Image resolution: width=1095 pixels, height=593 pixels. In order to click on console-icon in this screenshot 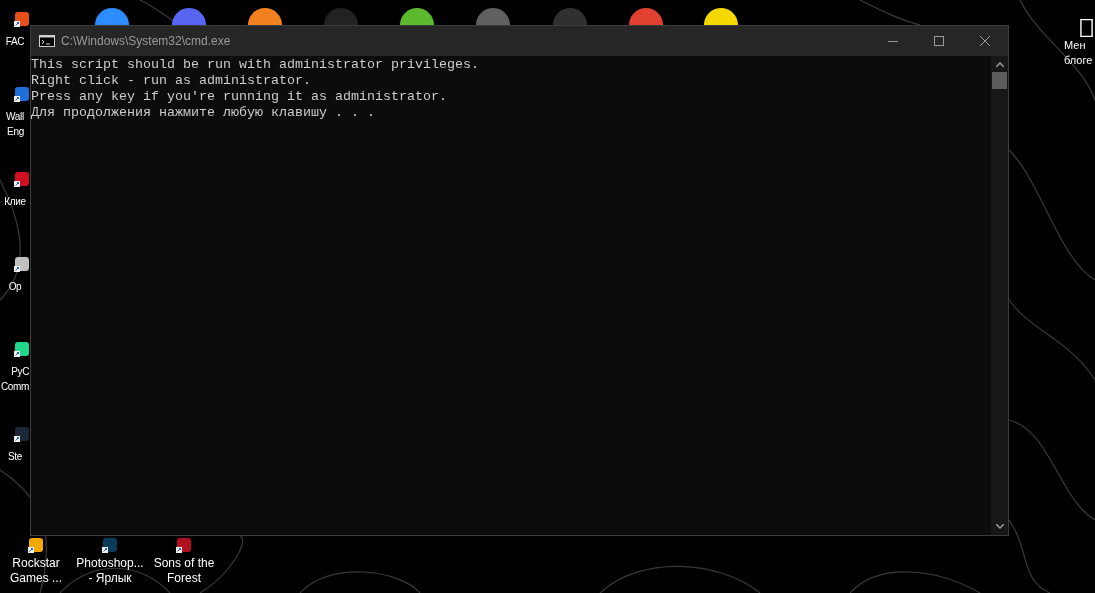, I will do `click(47, 41)`.